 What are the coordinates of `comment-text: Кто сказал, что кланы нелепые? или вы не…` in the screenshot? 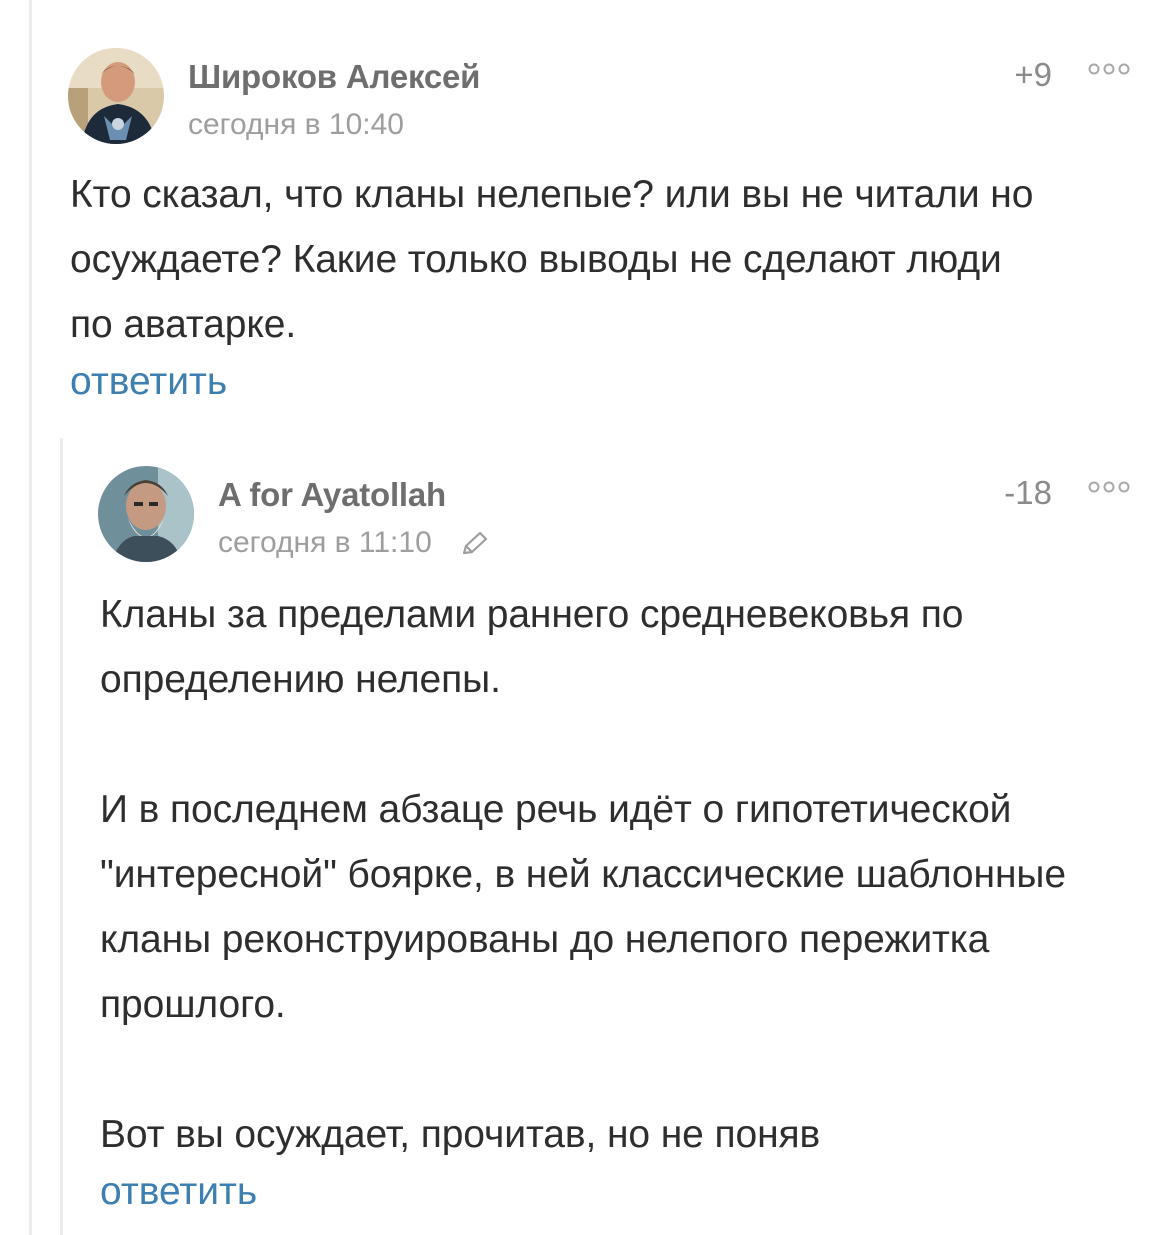 It's located at (600, 259).